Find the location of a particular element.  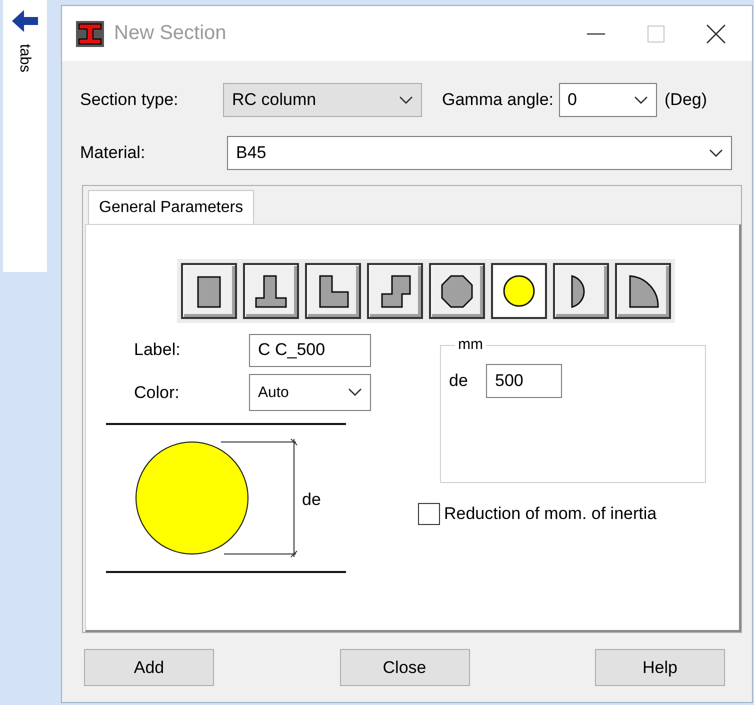

label-input: C C_500 is located at coordinates (310, 350).